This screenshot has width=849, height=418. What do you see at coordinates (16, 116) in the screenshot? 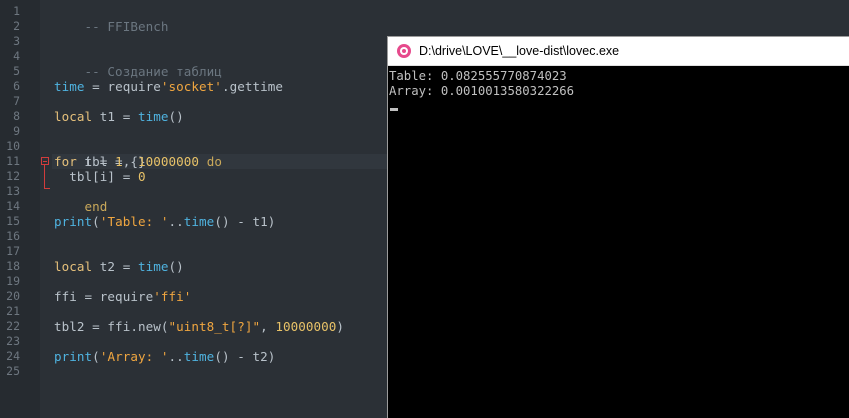
I see `line-number: 8` at bounding box center [16, 116].